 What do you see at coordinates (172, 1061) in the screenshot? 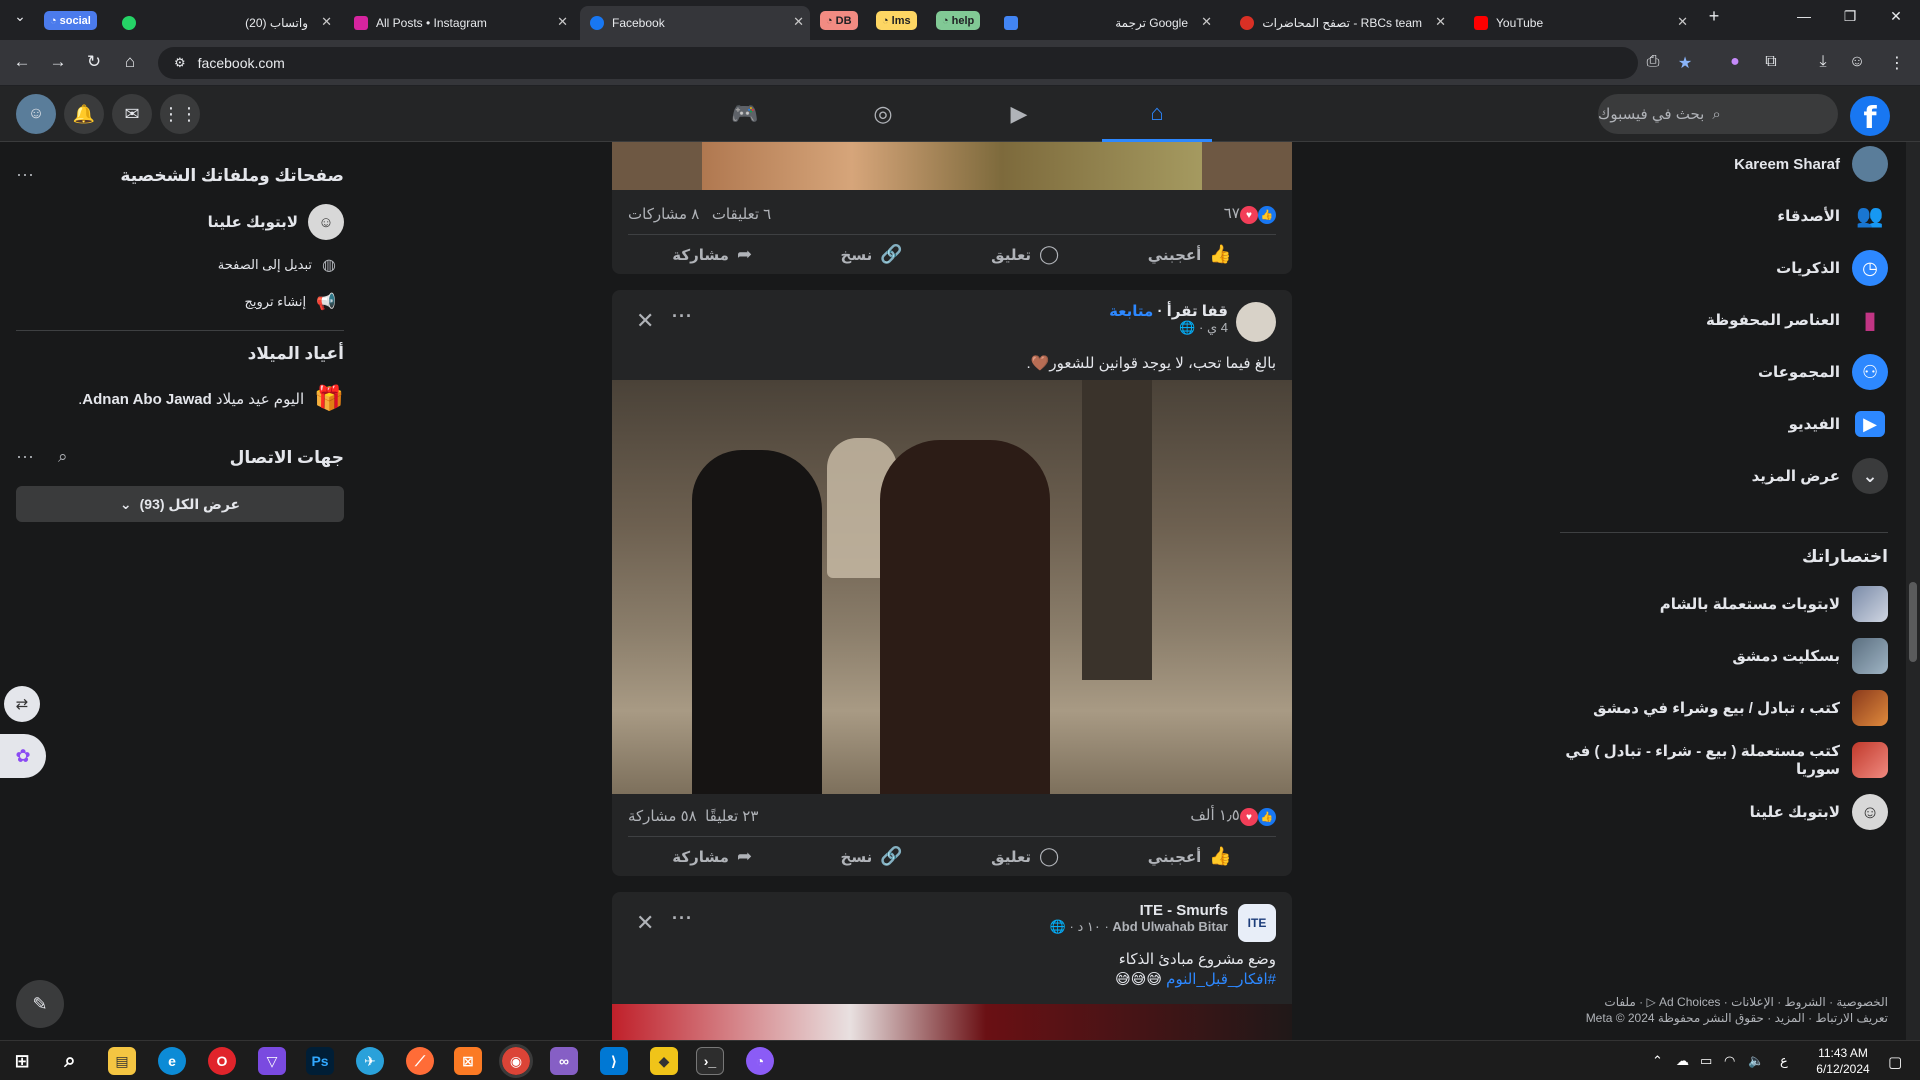
I see `edge-icon: e` at bounding box center [172, 1061].